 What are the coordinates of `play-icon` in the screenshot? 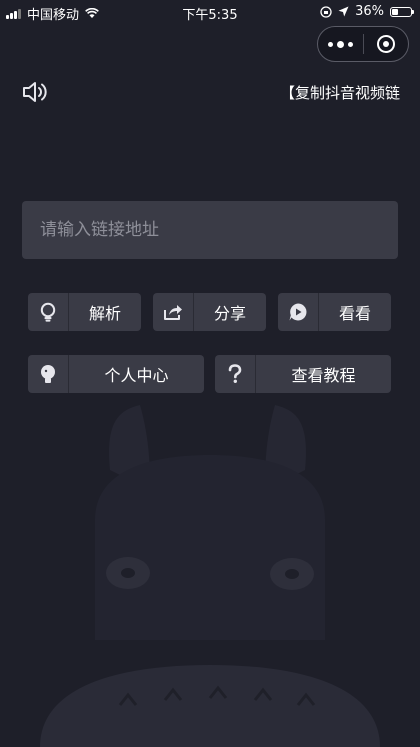 It's located at (298, 312).